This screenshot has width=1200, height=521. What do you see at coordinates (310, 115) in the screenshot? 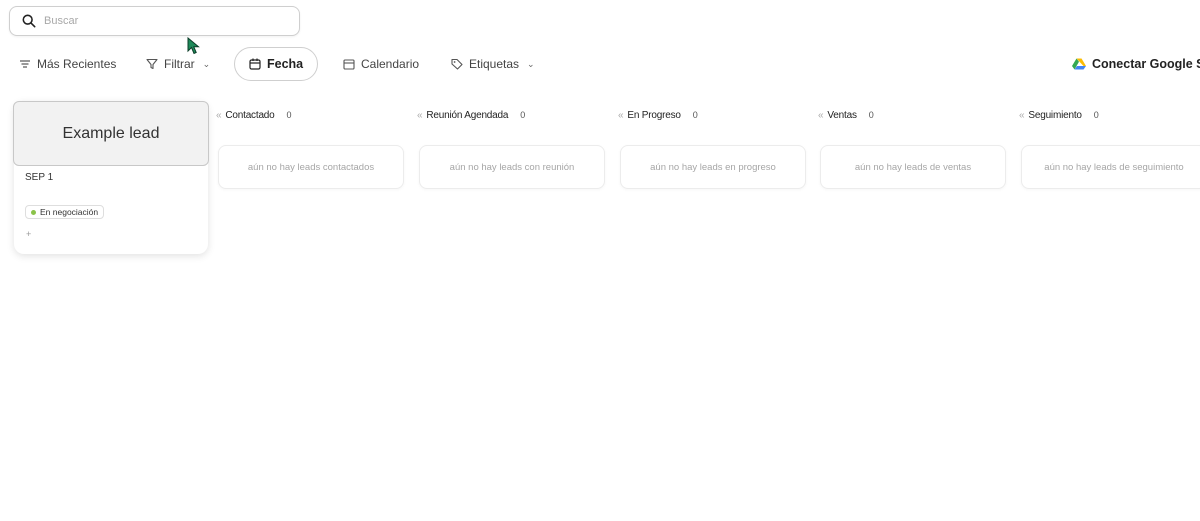
I see `column-header: « Contactado 0` at bounding box center [310, 115].